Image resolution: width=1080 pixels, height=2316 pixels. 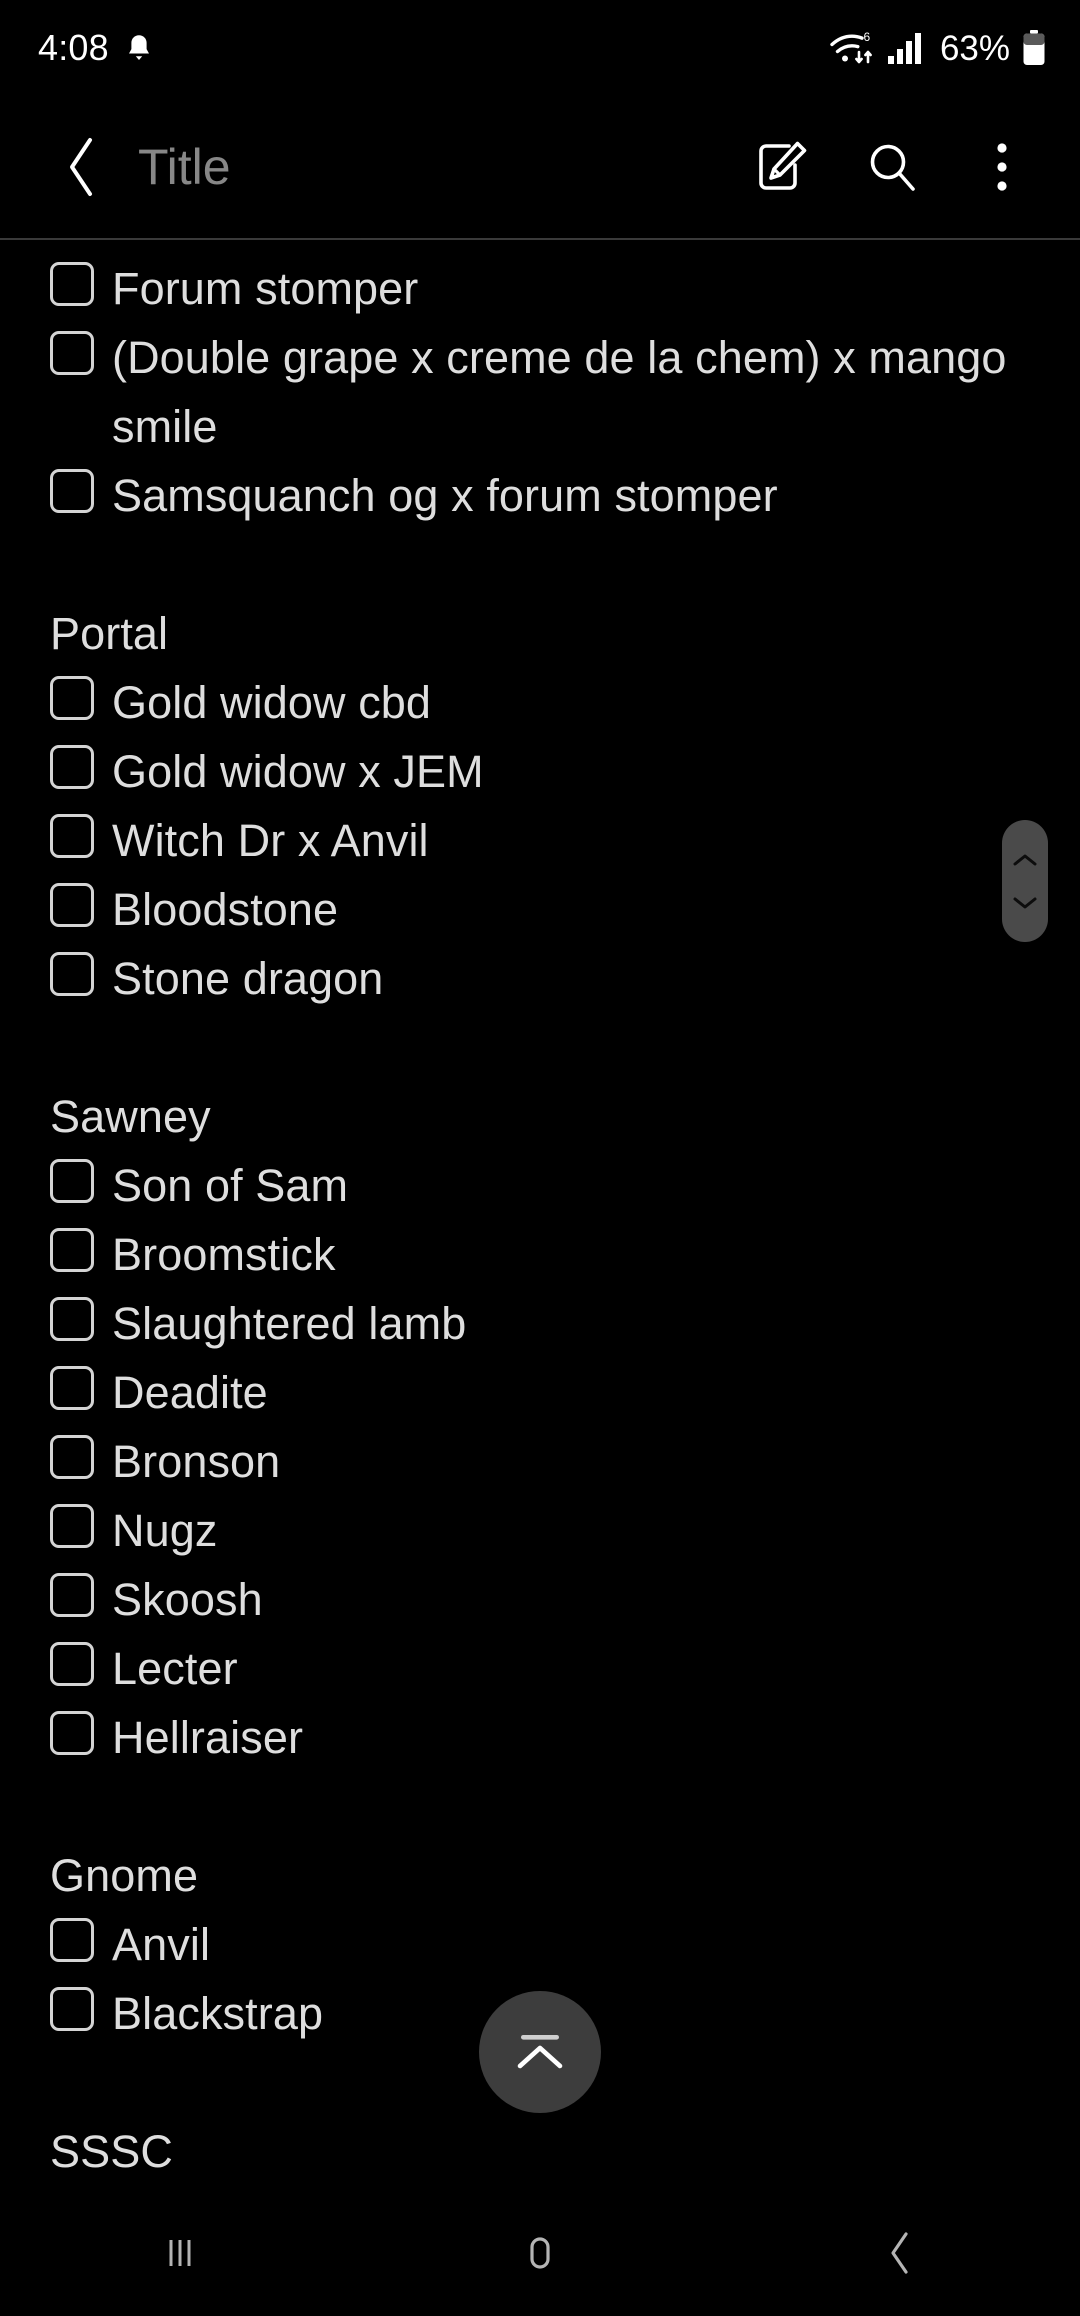 What do you see at coordinates (540, 978) in the screenshot?
I see `note-checklist-item: Stone dragon` at bounding box center [540, 978].